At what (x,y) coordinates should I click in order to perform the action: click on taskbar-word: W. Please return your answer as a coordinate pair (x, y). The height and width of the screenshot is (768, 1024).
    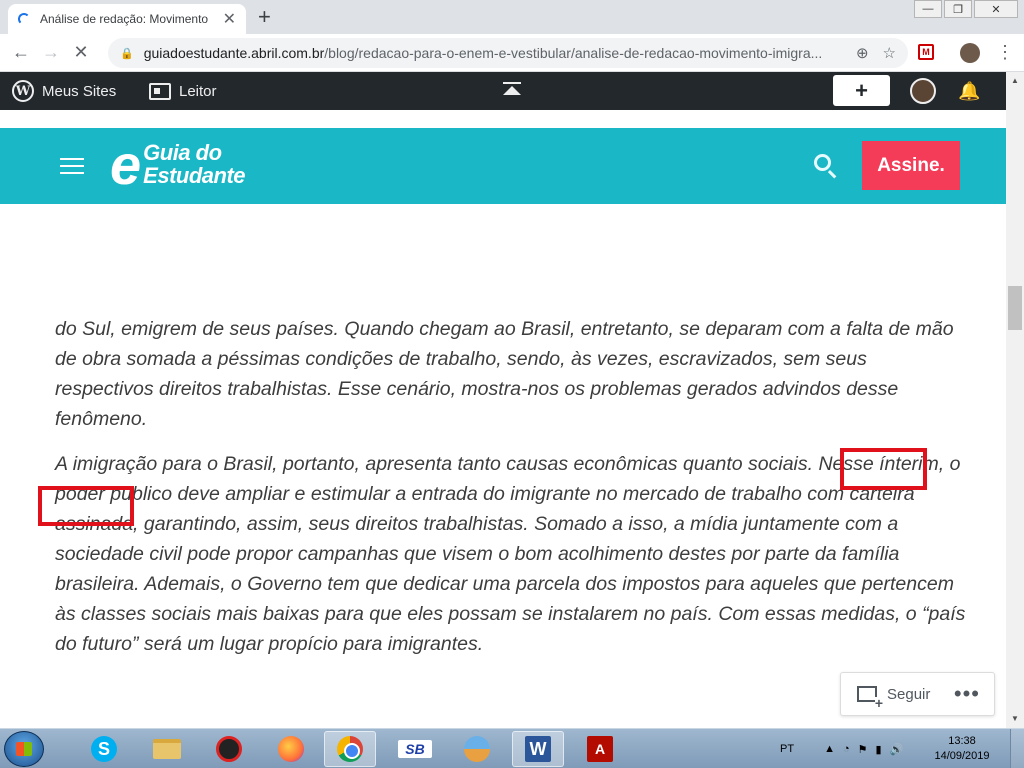
    Looking at the image, I should click on (538, 749).